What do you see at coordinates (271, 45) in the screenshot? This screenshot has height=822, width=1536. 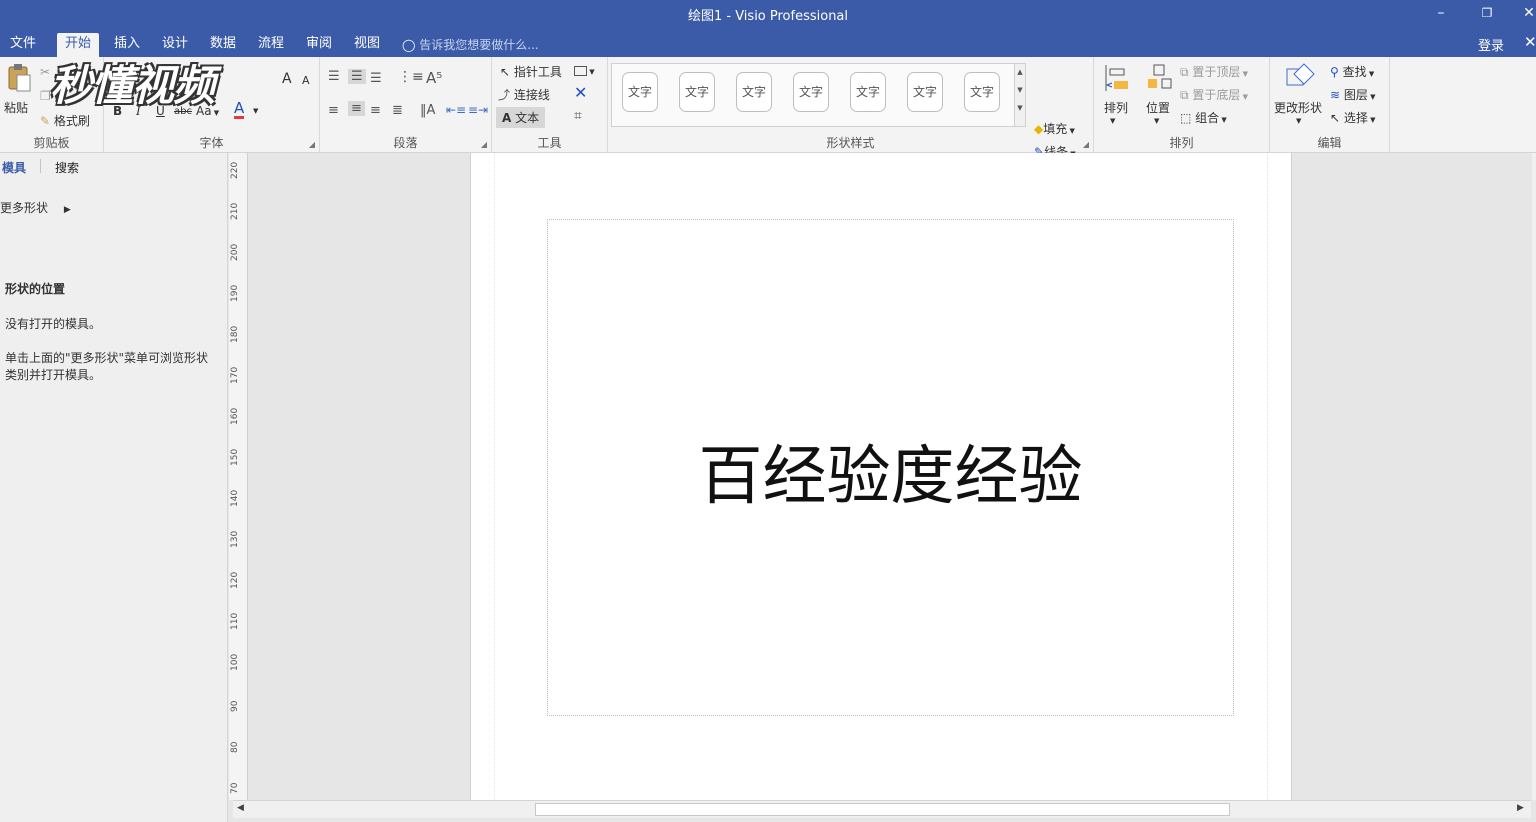 I see `tab-process: 流程` at bounding box center [271, 45].